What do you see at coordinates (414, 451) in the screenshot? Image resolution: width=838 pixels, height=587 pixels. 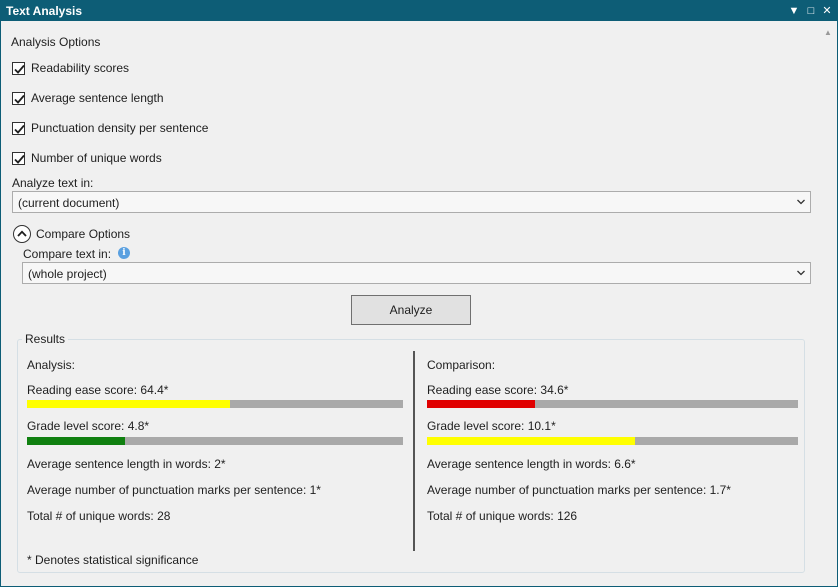 I see `results-column-divider` at bounding box center [414, 451].